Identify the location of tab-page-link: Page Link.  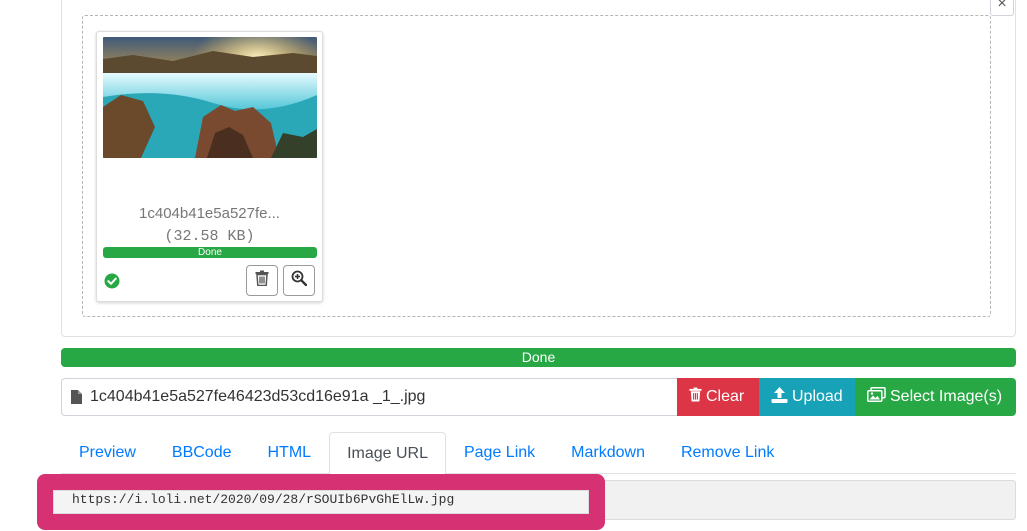
(499, 453).